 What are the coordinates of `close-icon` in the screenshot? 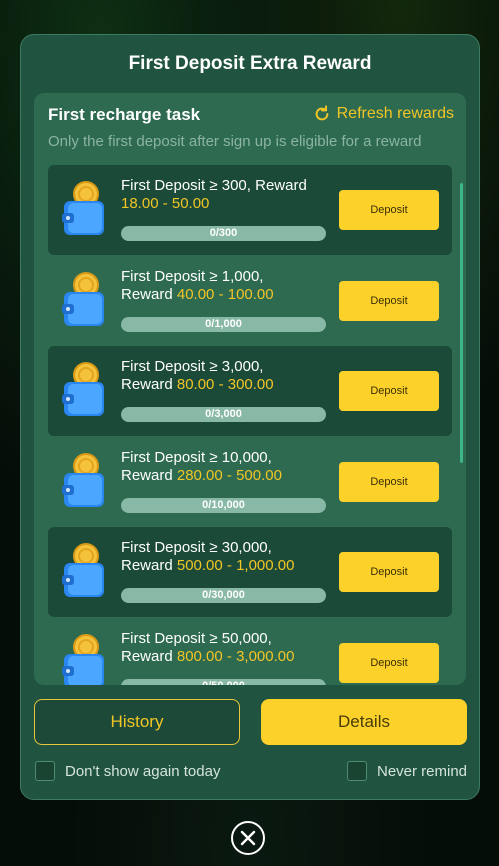 It's located at (248, 838).